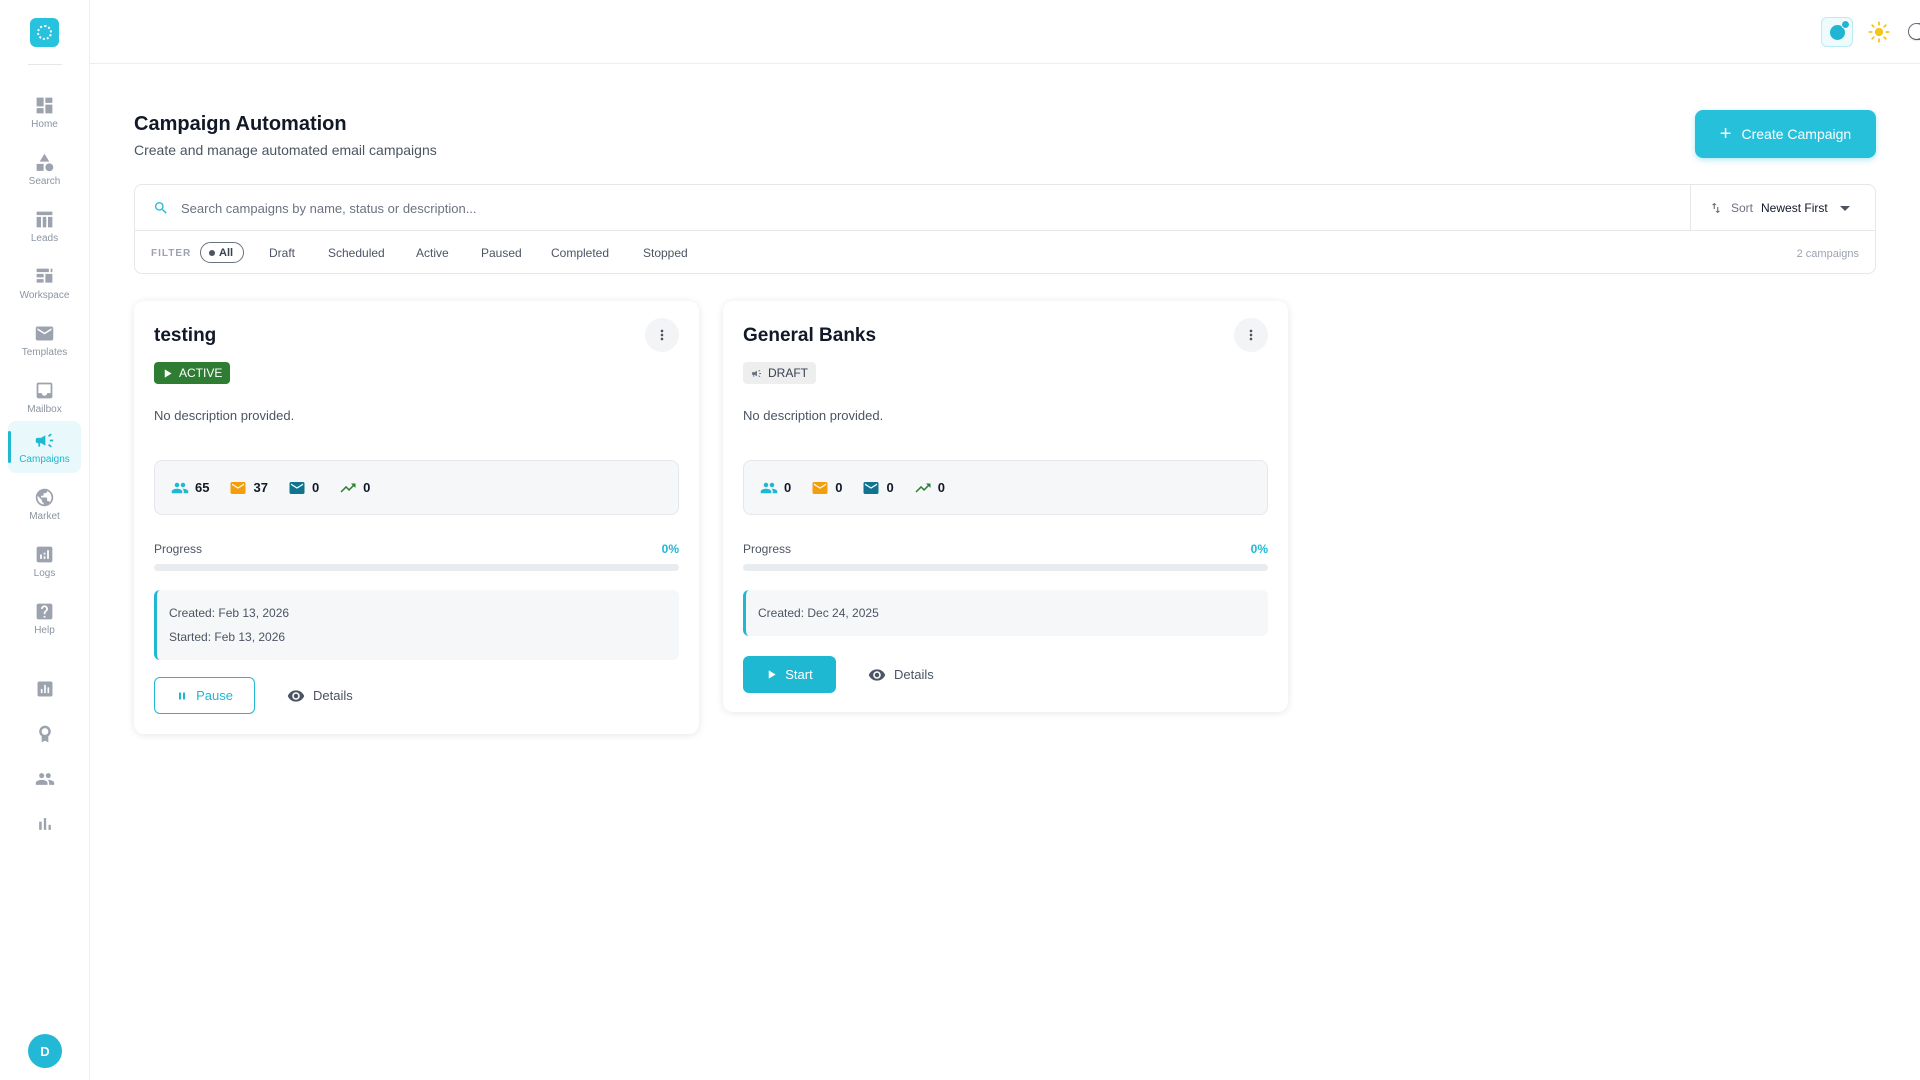  I want to click on sidebar-item-label: Mailbox, so click(44, 409).